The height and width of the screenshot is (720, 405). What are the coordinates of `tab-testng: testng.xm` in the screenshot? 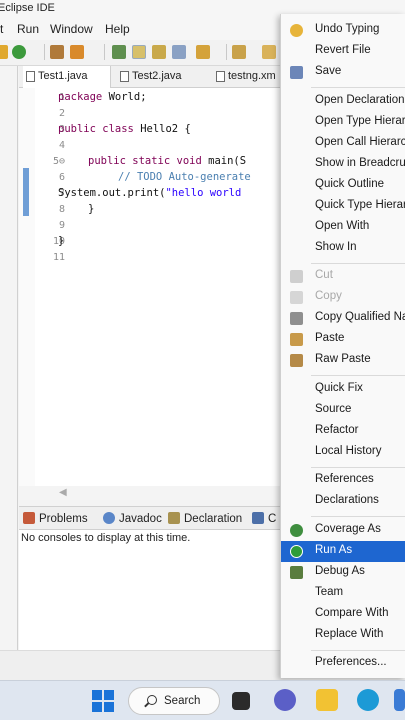 It's located at (251, 77).